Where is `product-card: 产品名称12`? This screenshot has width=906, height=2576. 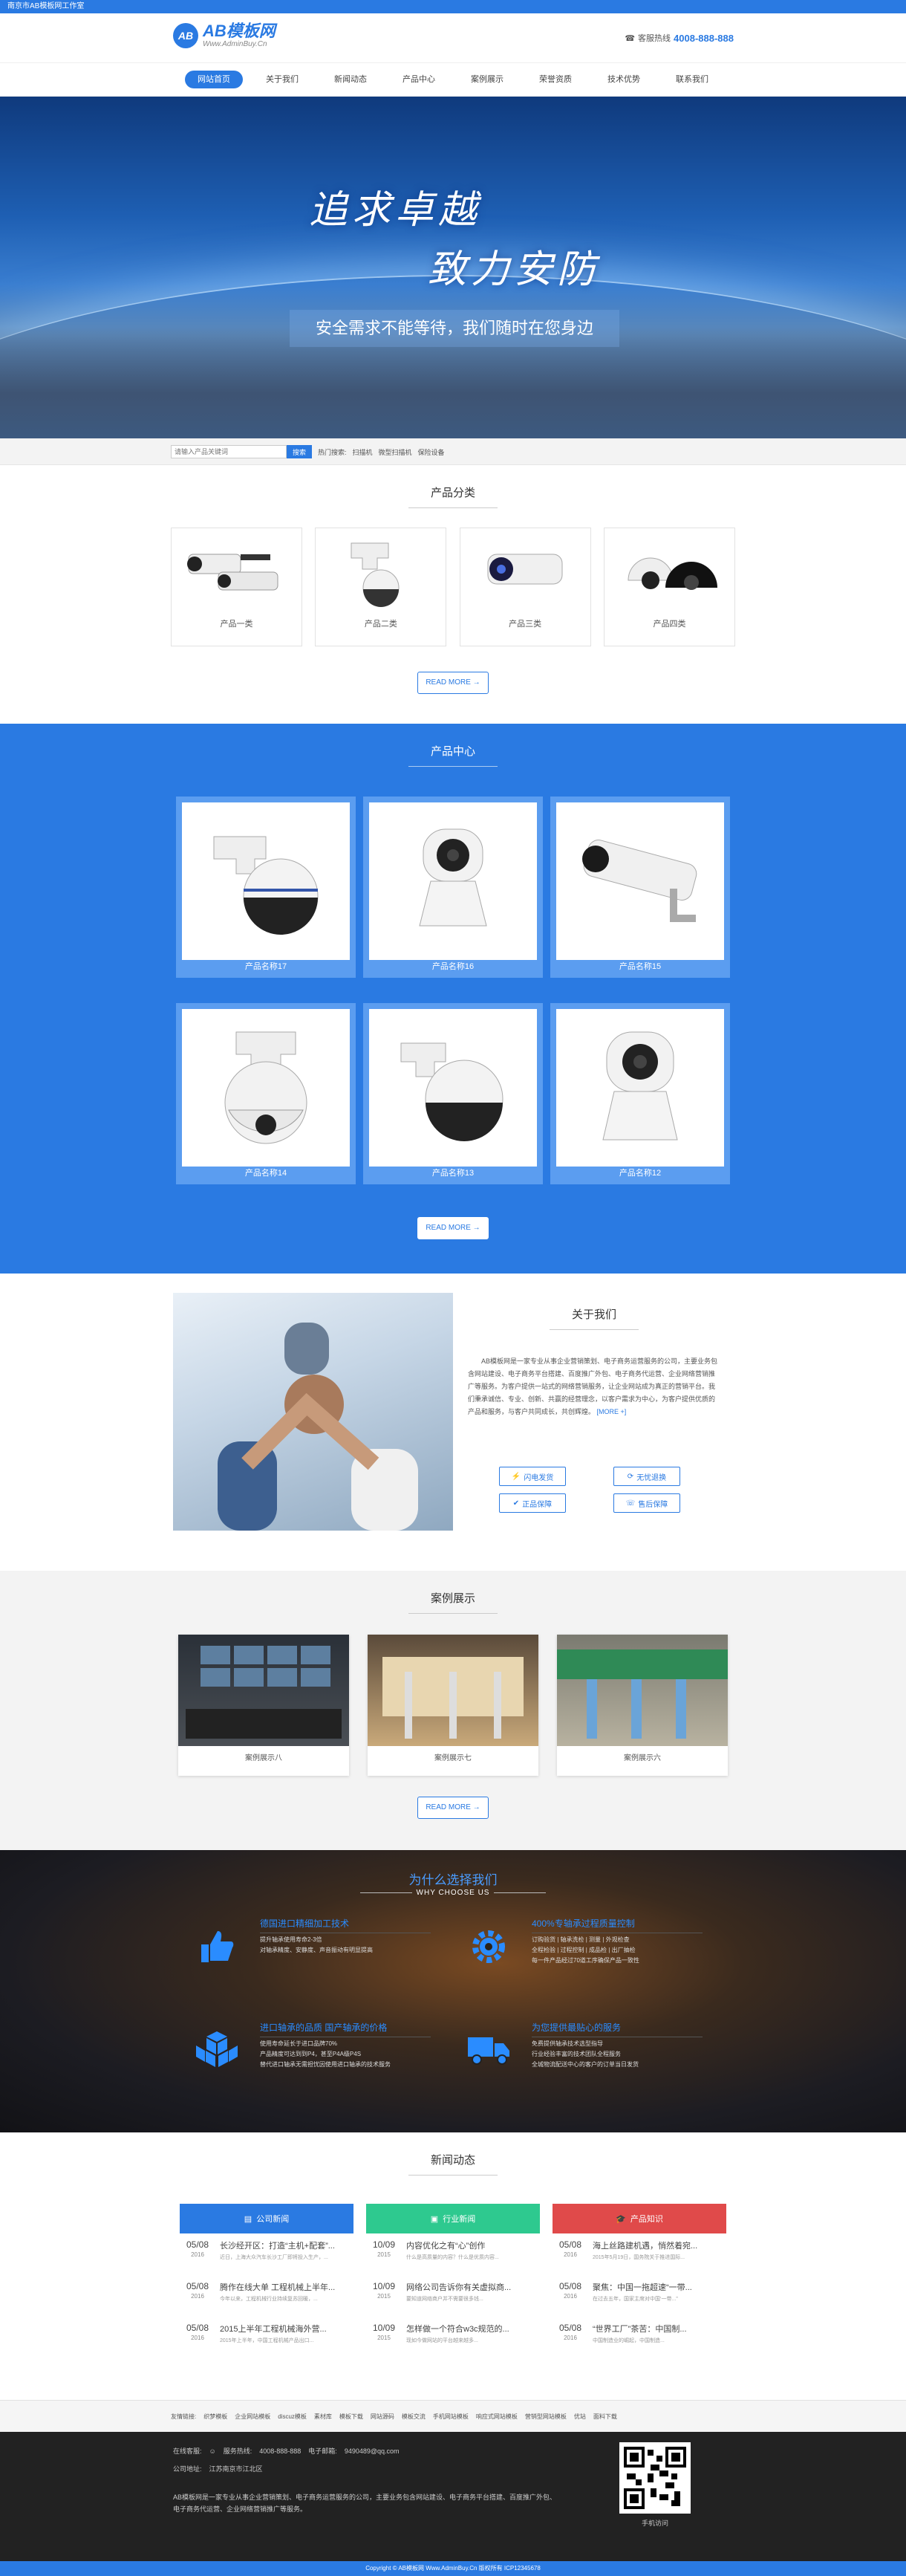
product-card: 产品名称12 is located at coordinates (640, 1093).